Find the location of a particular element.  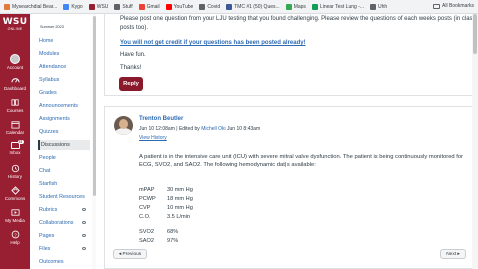

editor-link: Michell Oki is located at coordinates (213, 129).